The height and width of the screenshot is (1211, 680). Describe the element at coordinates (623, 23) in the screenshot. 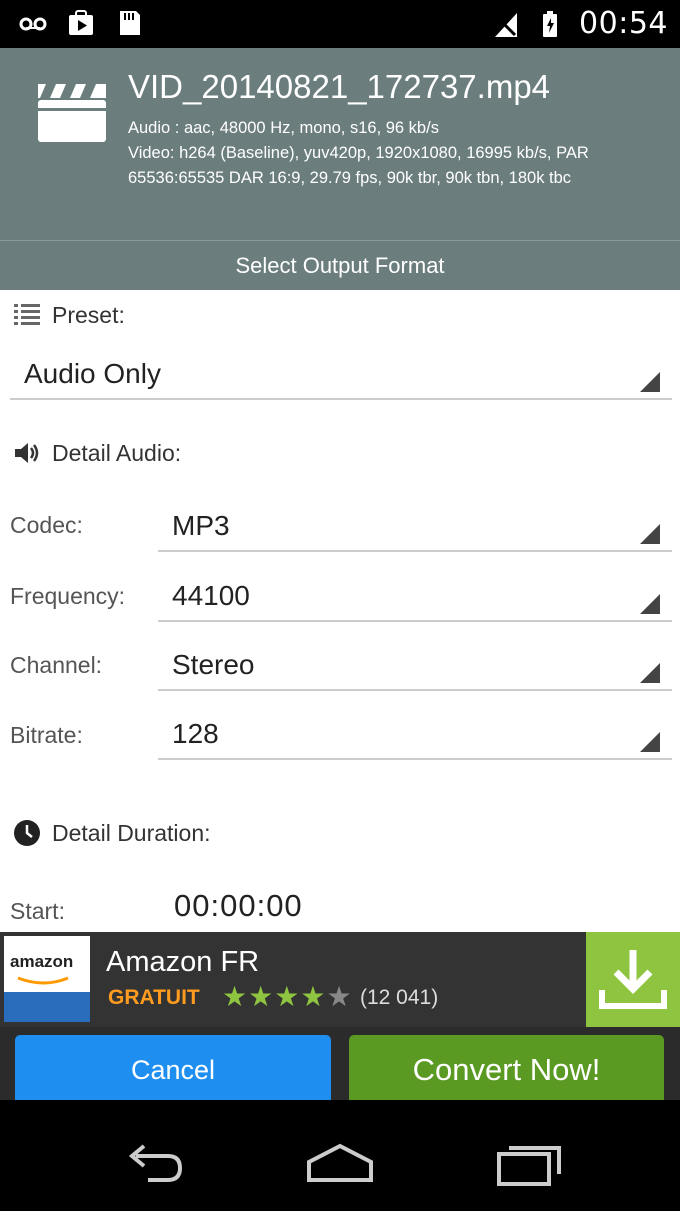

I see `clock-time: 00:54` at that location.